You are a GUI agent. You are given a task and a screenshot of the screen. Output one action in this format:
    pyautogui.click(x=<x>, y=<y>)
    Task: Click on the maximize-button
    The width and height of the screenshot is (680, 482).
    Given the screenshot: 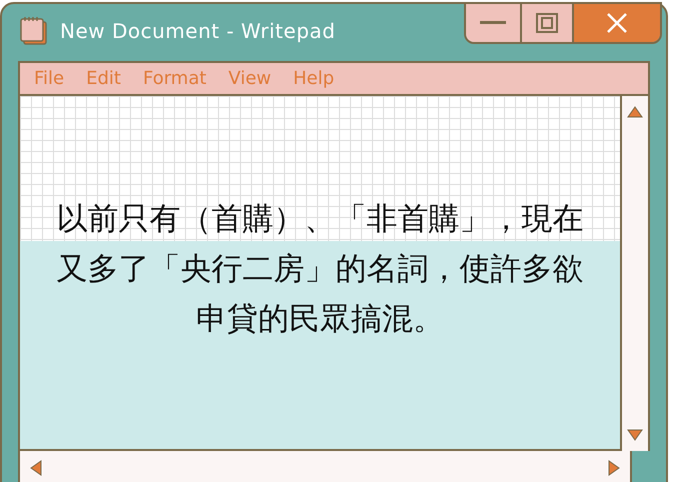 What is the action you would take?
    pyautogui.click(x=548, y=23)
    